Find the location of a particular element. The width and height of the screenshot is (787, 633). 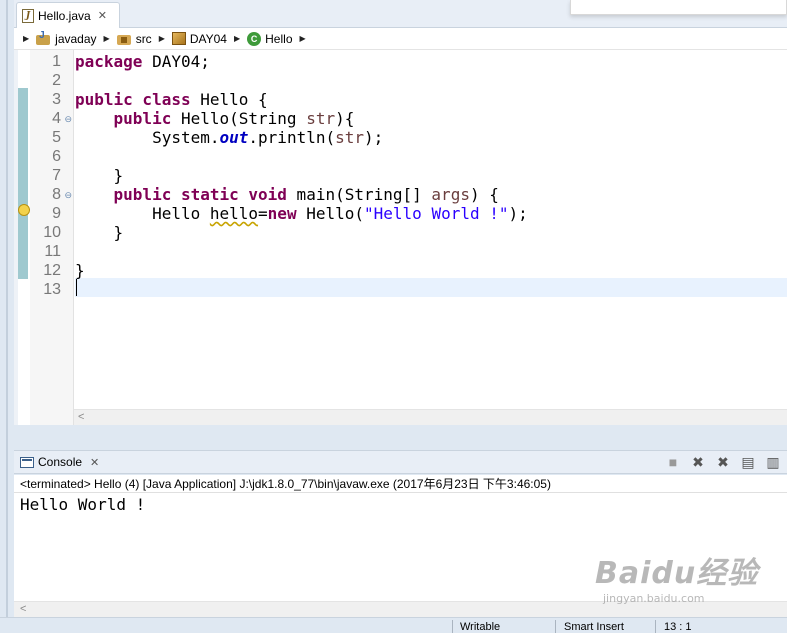

breadcrumb: ▶ javaday ▶ src ▶ DAY04 ▶ C Hello ▶ is located at coordinates (400, 39).